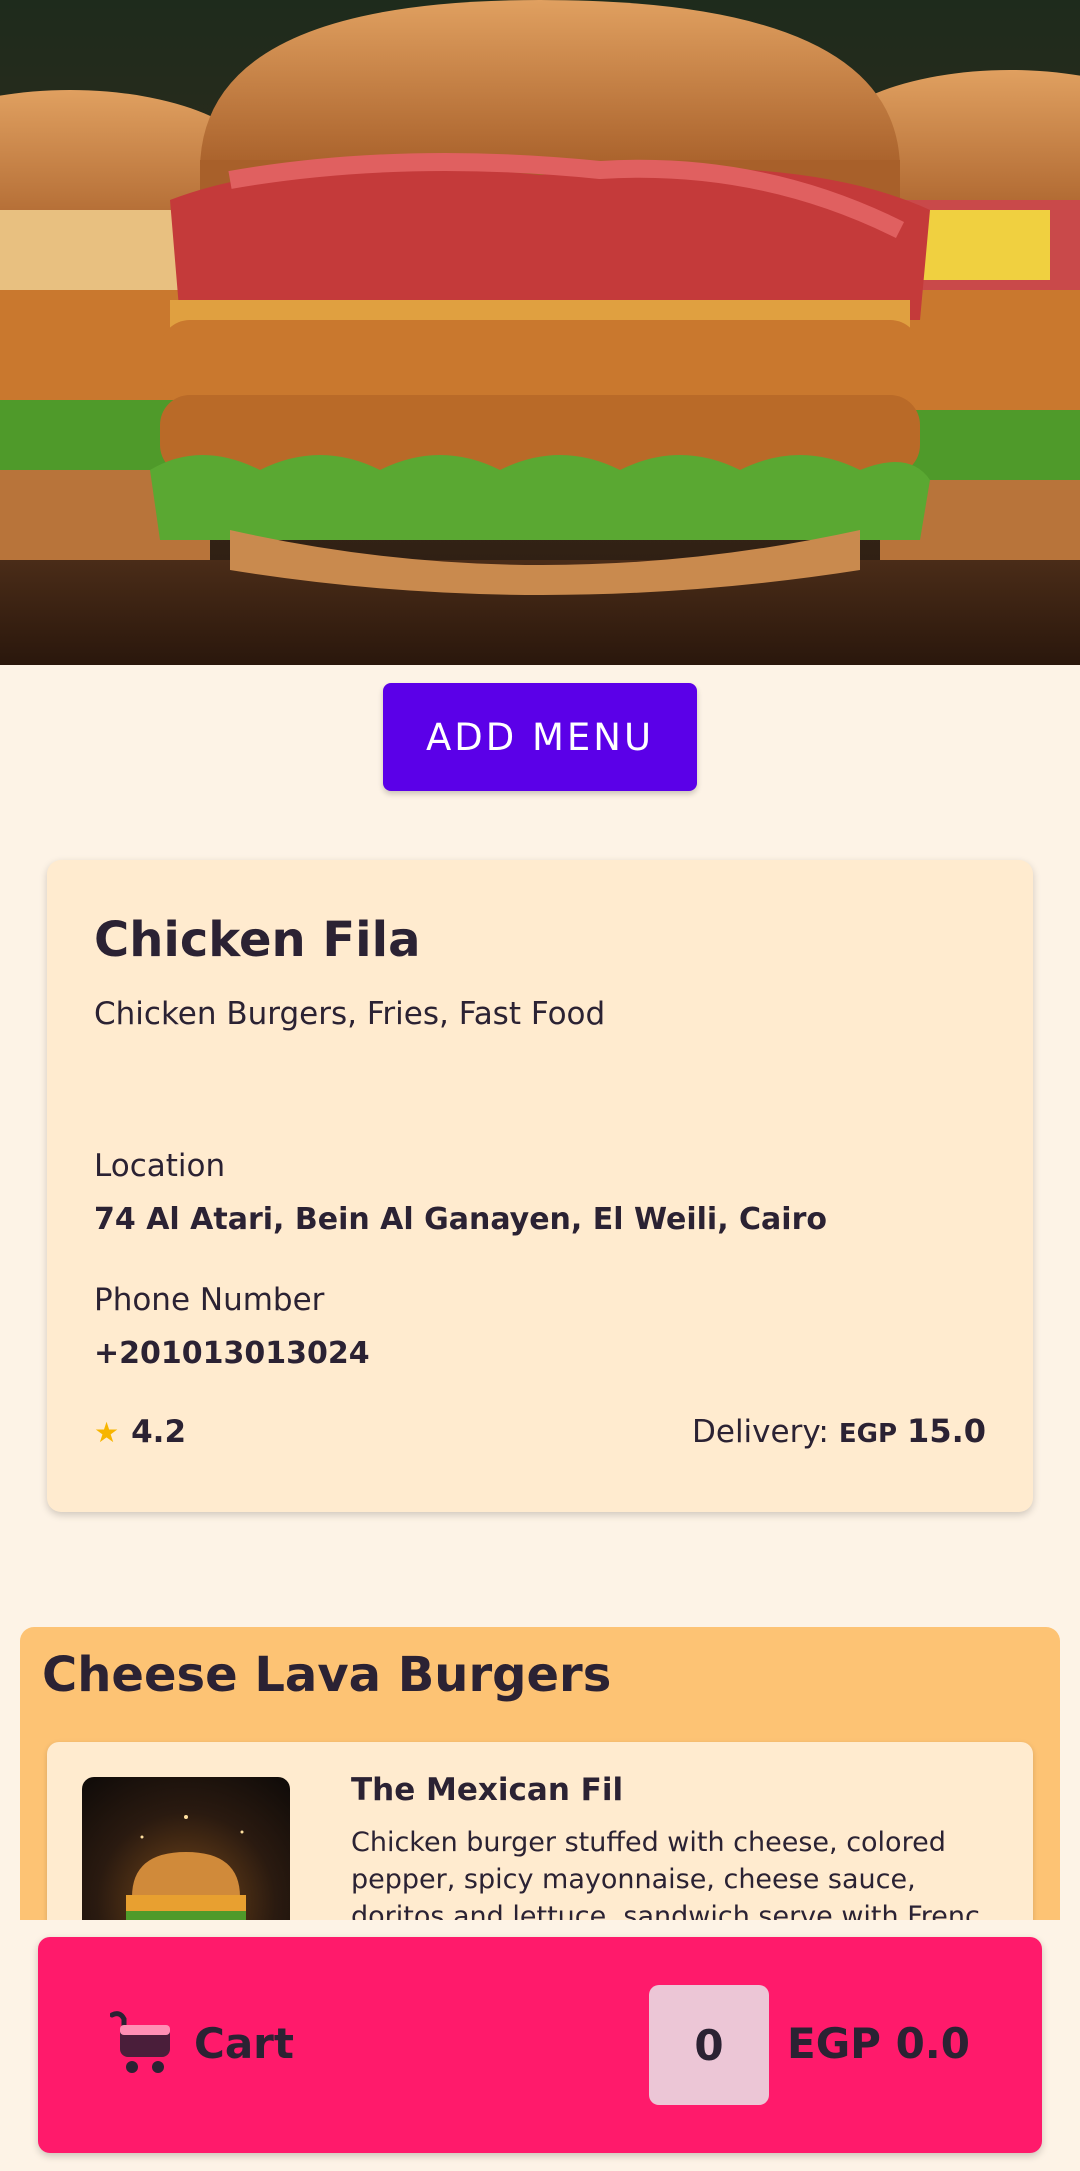 This screenshot has width=1080, height=2171. Describe the element at coordinates (878, 2043) in the screenshot. I see `cart-total: EGP 0.0` at that location.